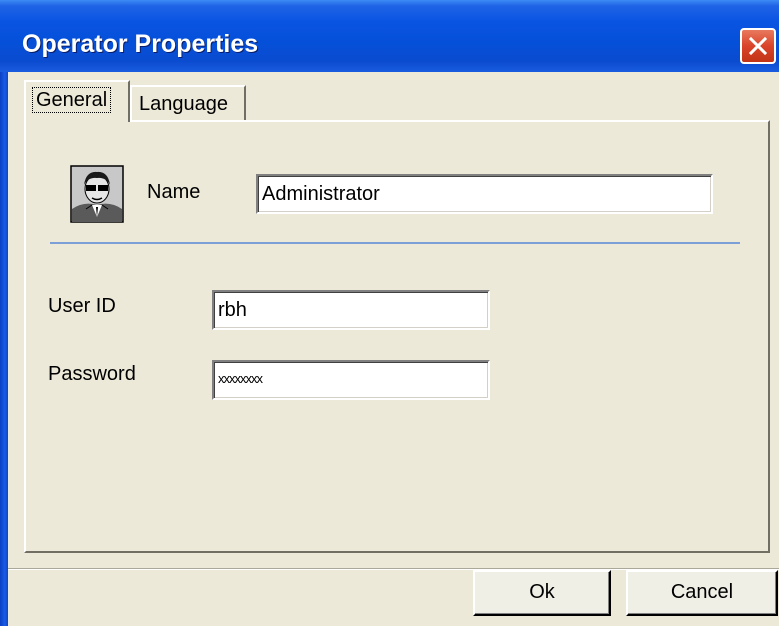 Image resolution: width=779 pixels, height=626 pixels. Describe the element at coordinates (92, 374) in the screenshot. I see `password-label: Password` at that location.